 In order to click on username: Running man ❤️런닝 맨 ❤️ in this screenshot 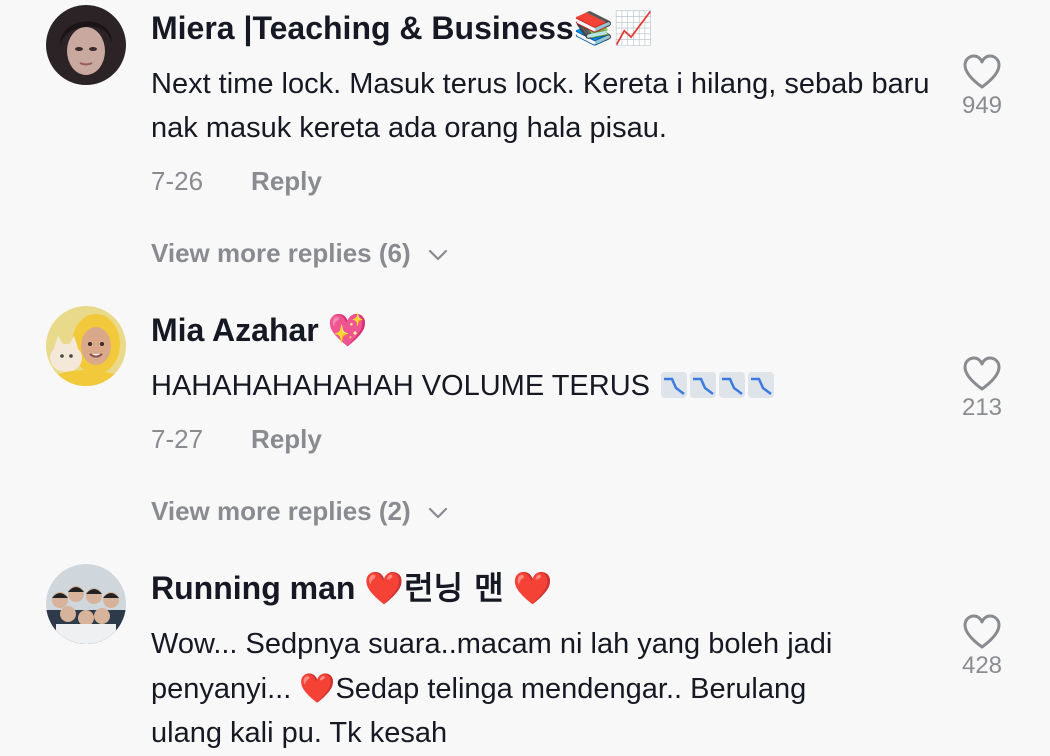, I will do `click(351, 588)`.